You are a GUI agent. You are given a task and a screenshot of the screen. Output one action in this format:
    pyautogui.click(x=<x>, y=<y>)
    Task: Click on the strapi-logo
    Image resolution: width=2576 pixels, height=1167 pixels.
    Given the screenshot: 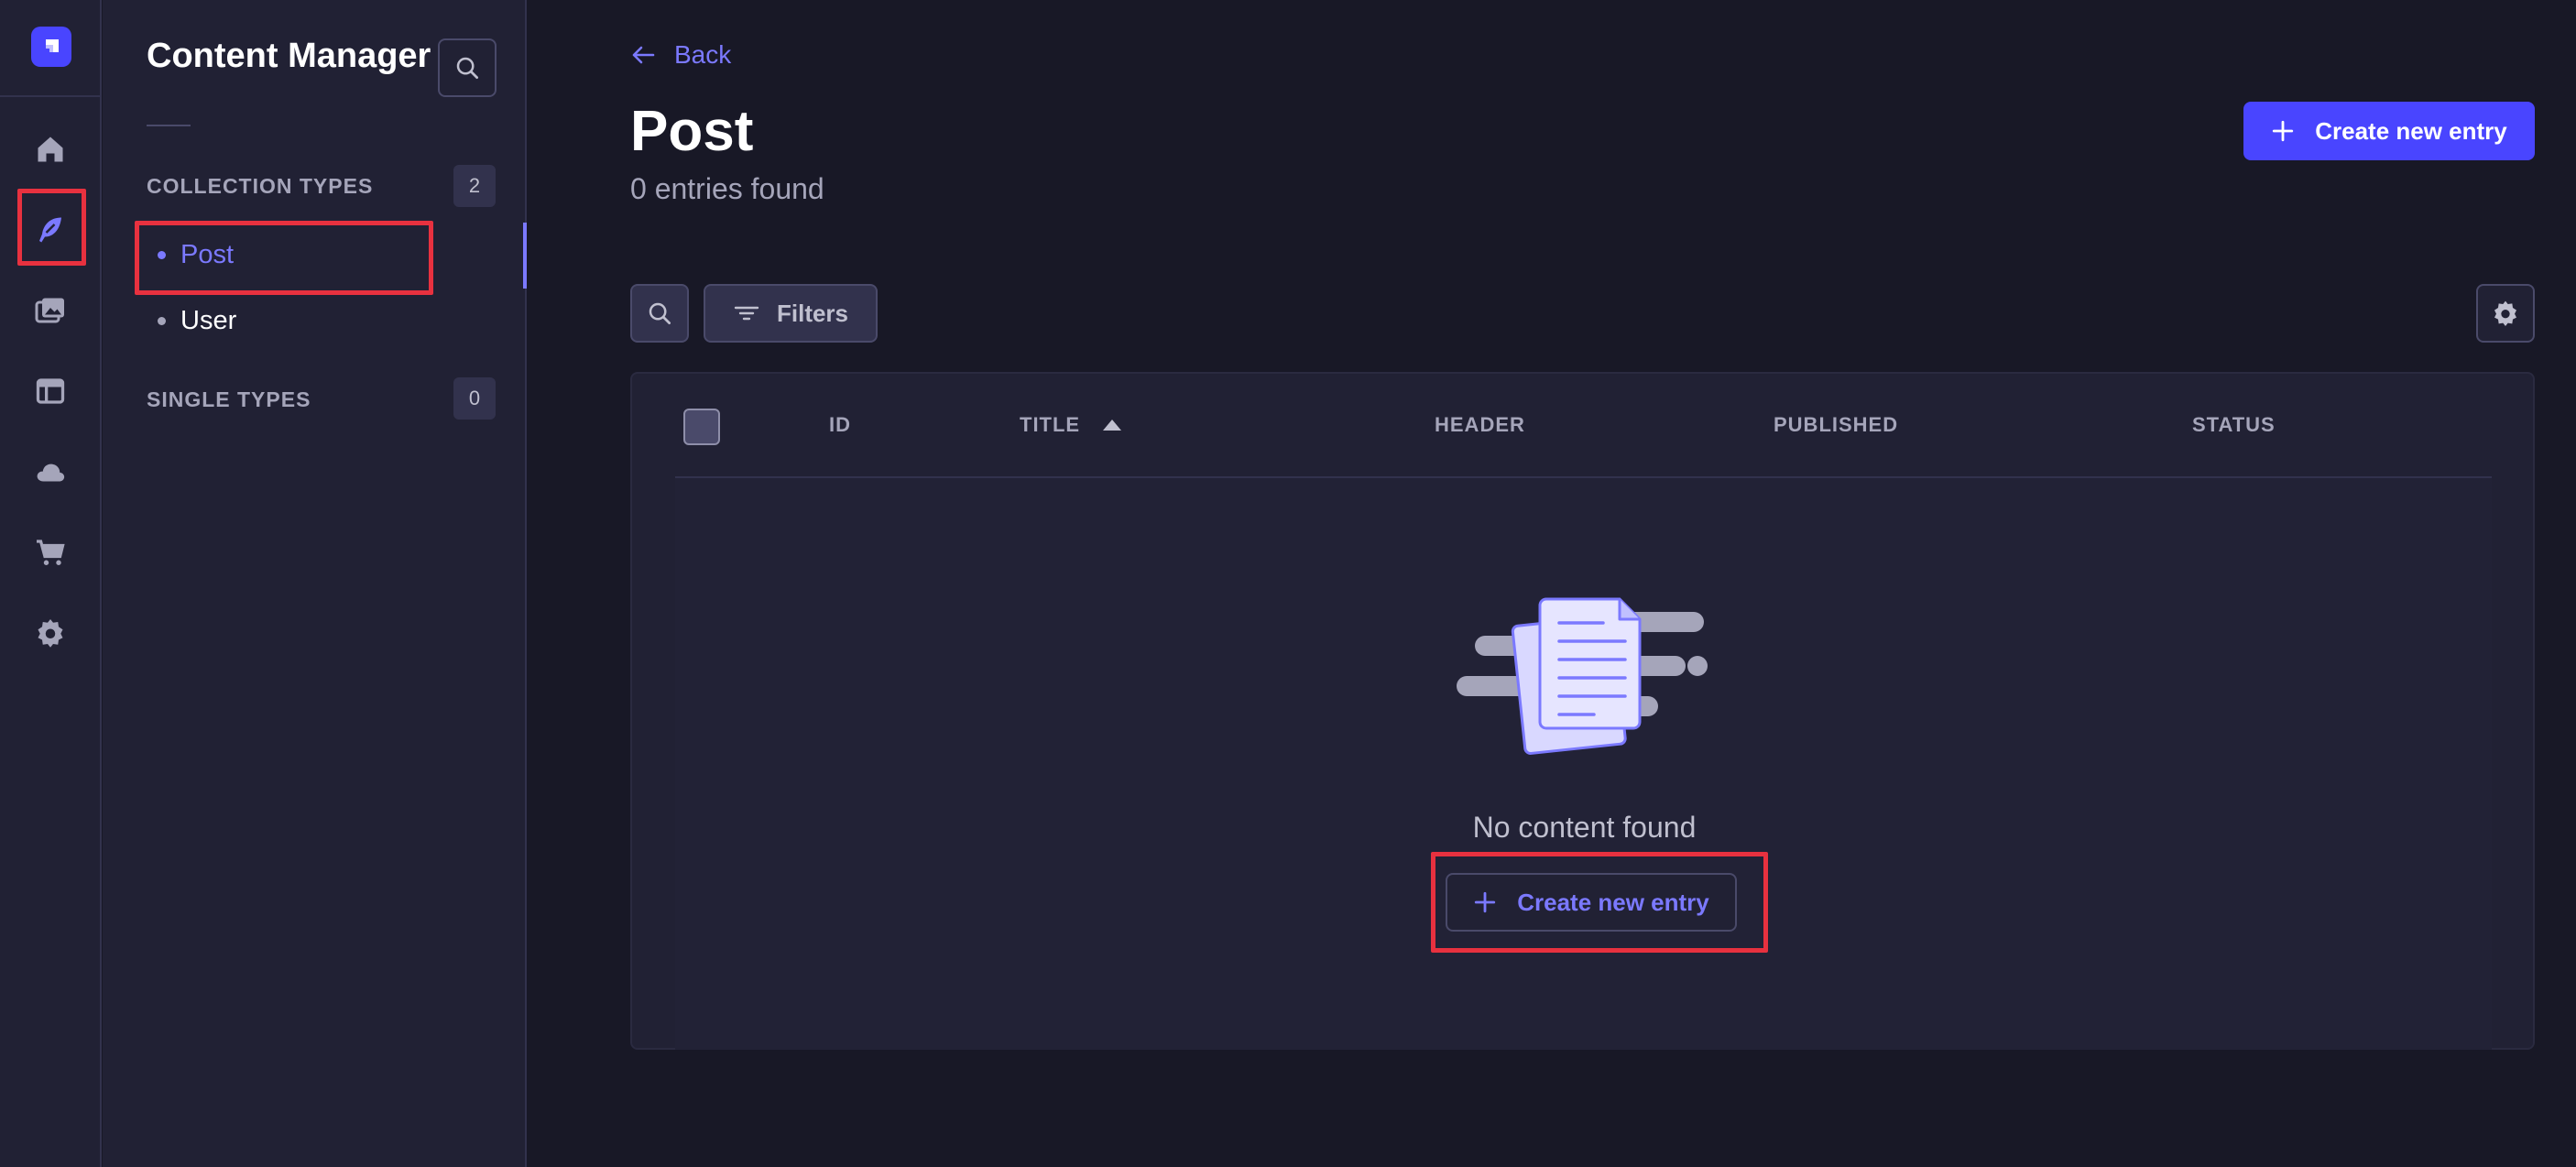 What is the action you would take?
    pyautogui.click(x=51, y=47)
    